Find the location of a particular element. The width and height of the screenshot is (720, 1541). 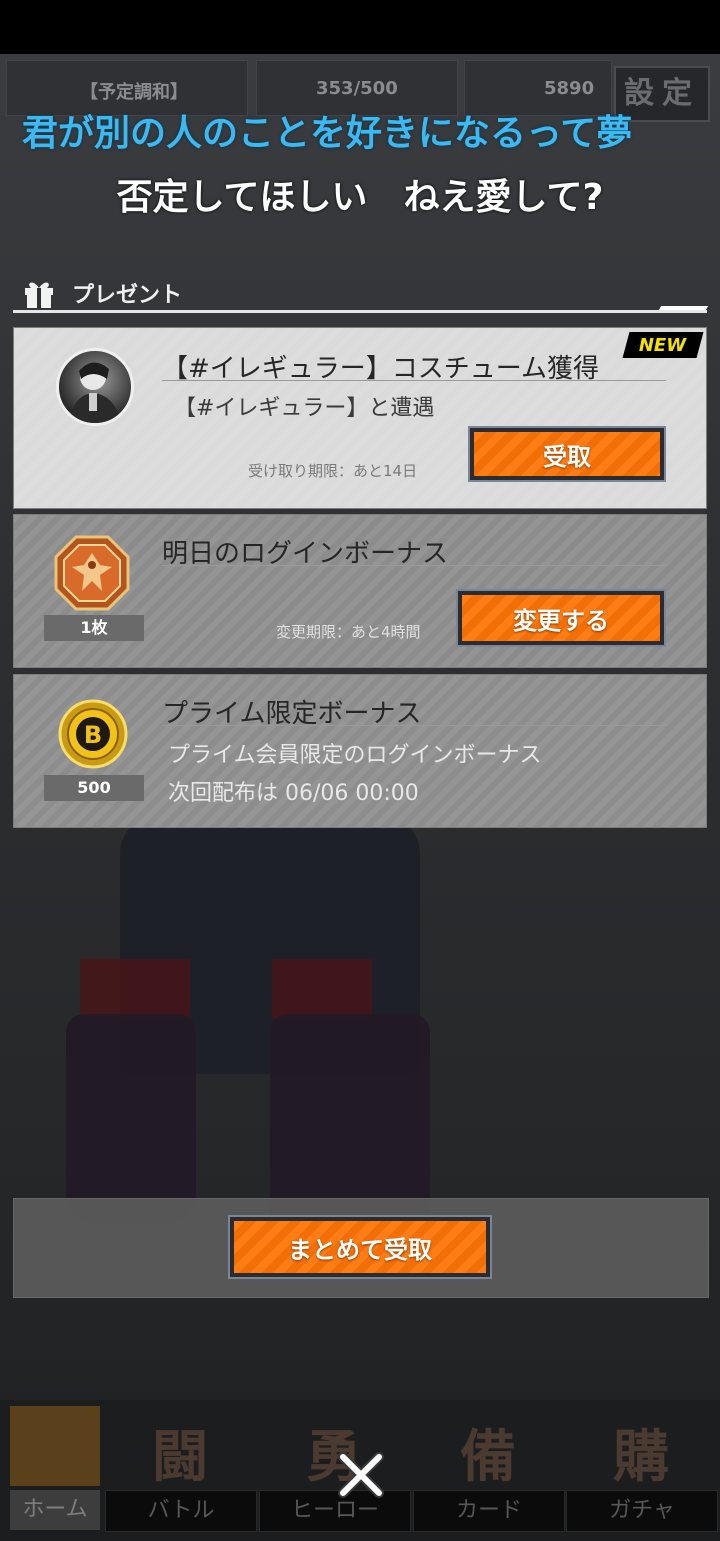

nav-gacha: 購 ガチャ is located at coordinates (642, 1469).